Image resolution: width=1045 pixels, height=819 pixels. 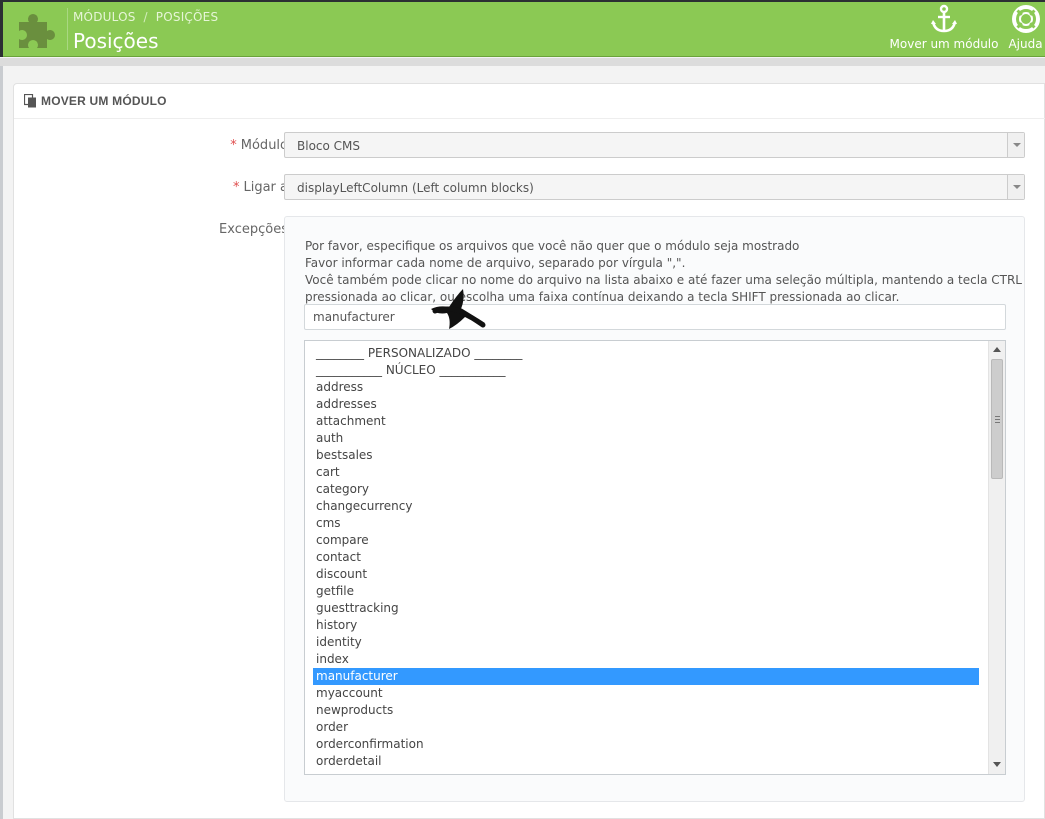 I want to click on file-list-scrollbar, so click(x=996, y=557).